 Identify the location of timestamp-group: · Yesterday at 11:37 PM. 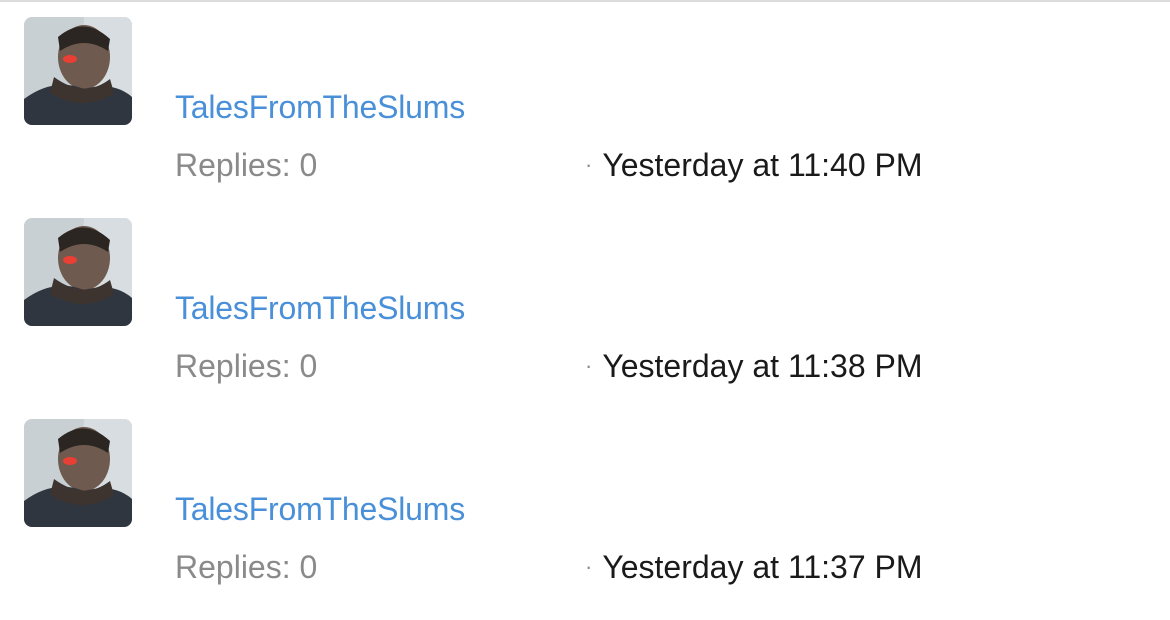
(754, 569).